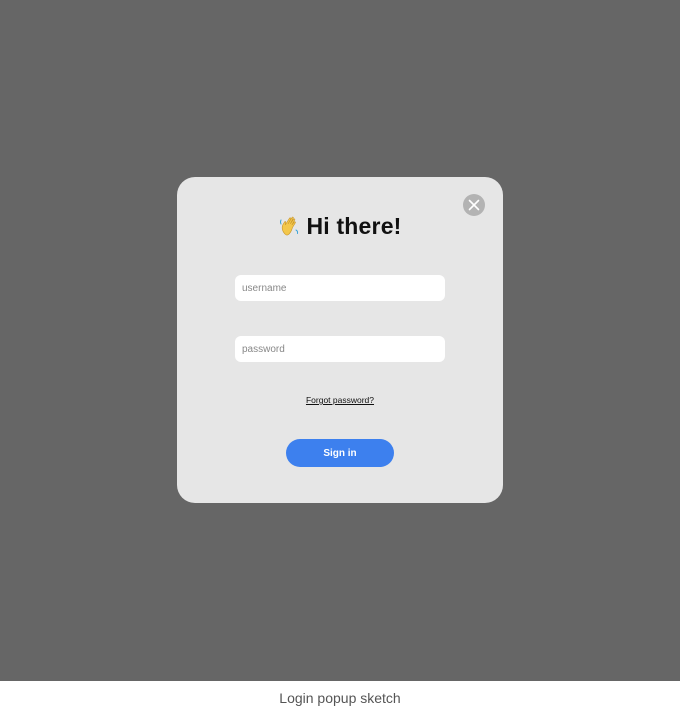  What do you see at coordinates (340, 400) in the screenshot?
I see `forgot-password-link: Forgot password?` at bounding box center [340, 400].